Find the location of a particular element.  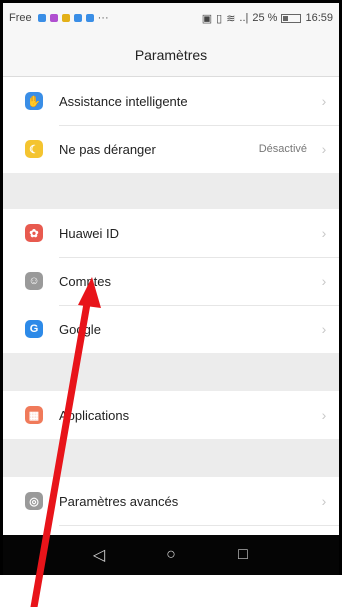

huawei-icon: ✿ is located at coordinates (34, 233).